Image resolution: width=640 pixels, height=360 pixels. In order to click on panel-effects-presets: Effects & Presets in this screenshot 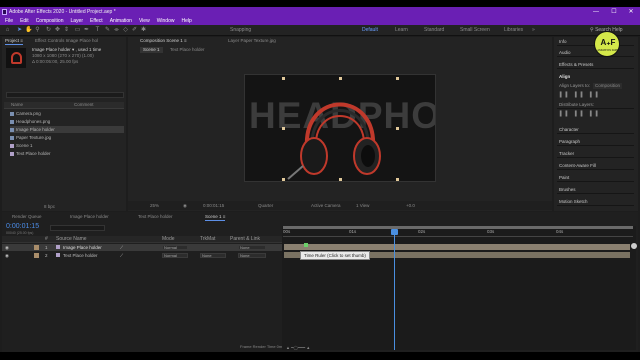, I will do `click(595, 64)`.